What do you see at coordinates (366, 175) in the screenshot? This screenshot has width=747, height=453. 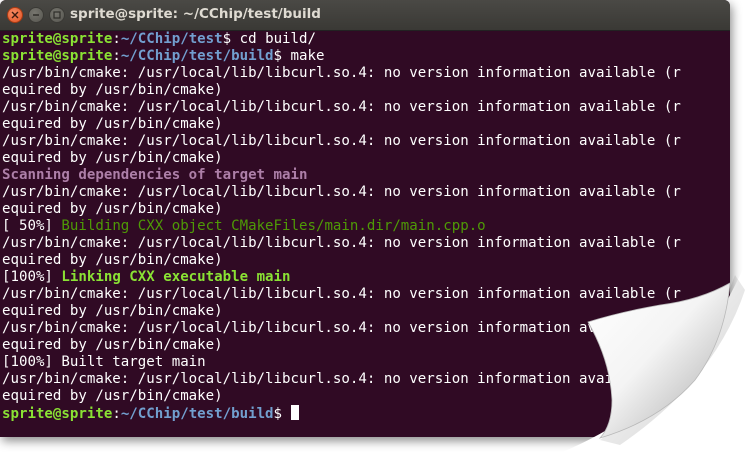 I see `output-line: Scanning dependencies of target main` at bounding box center [366, 175].